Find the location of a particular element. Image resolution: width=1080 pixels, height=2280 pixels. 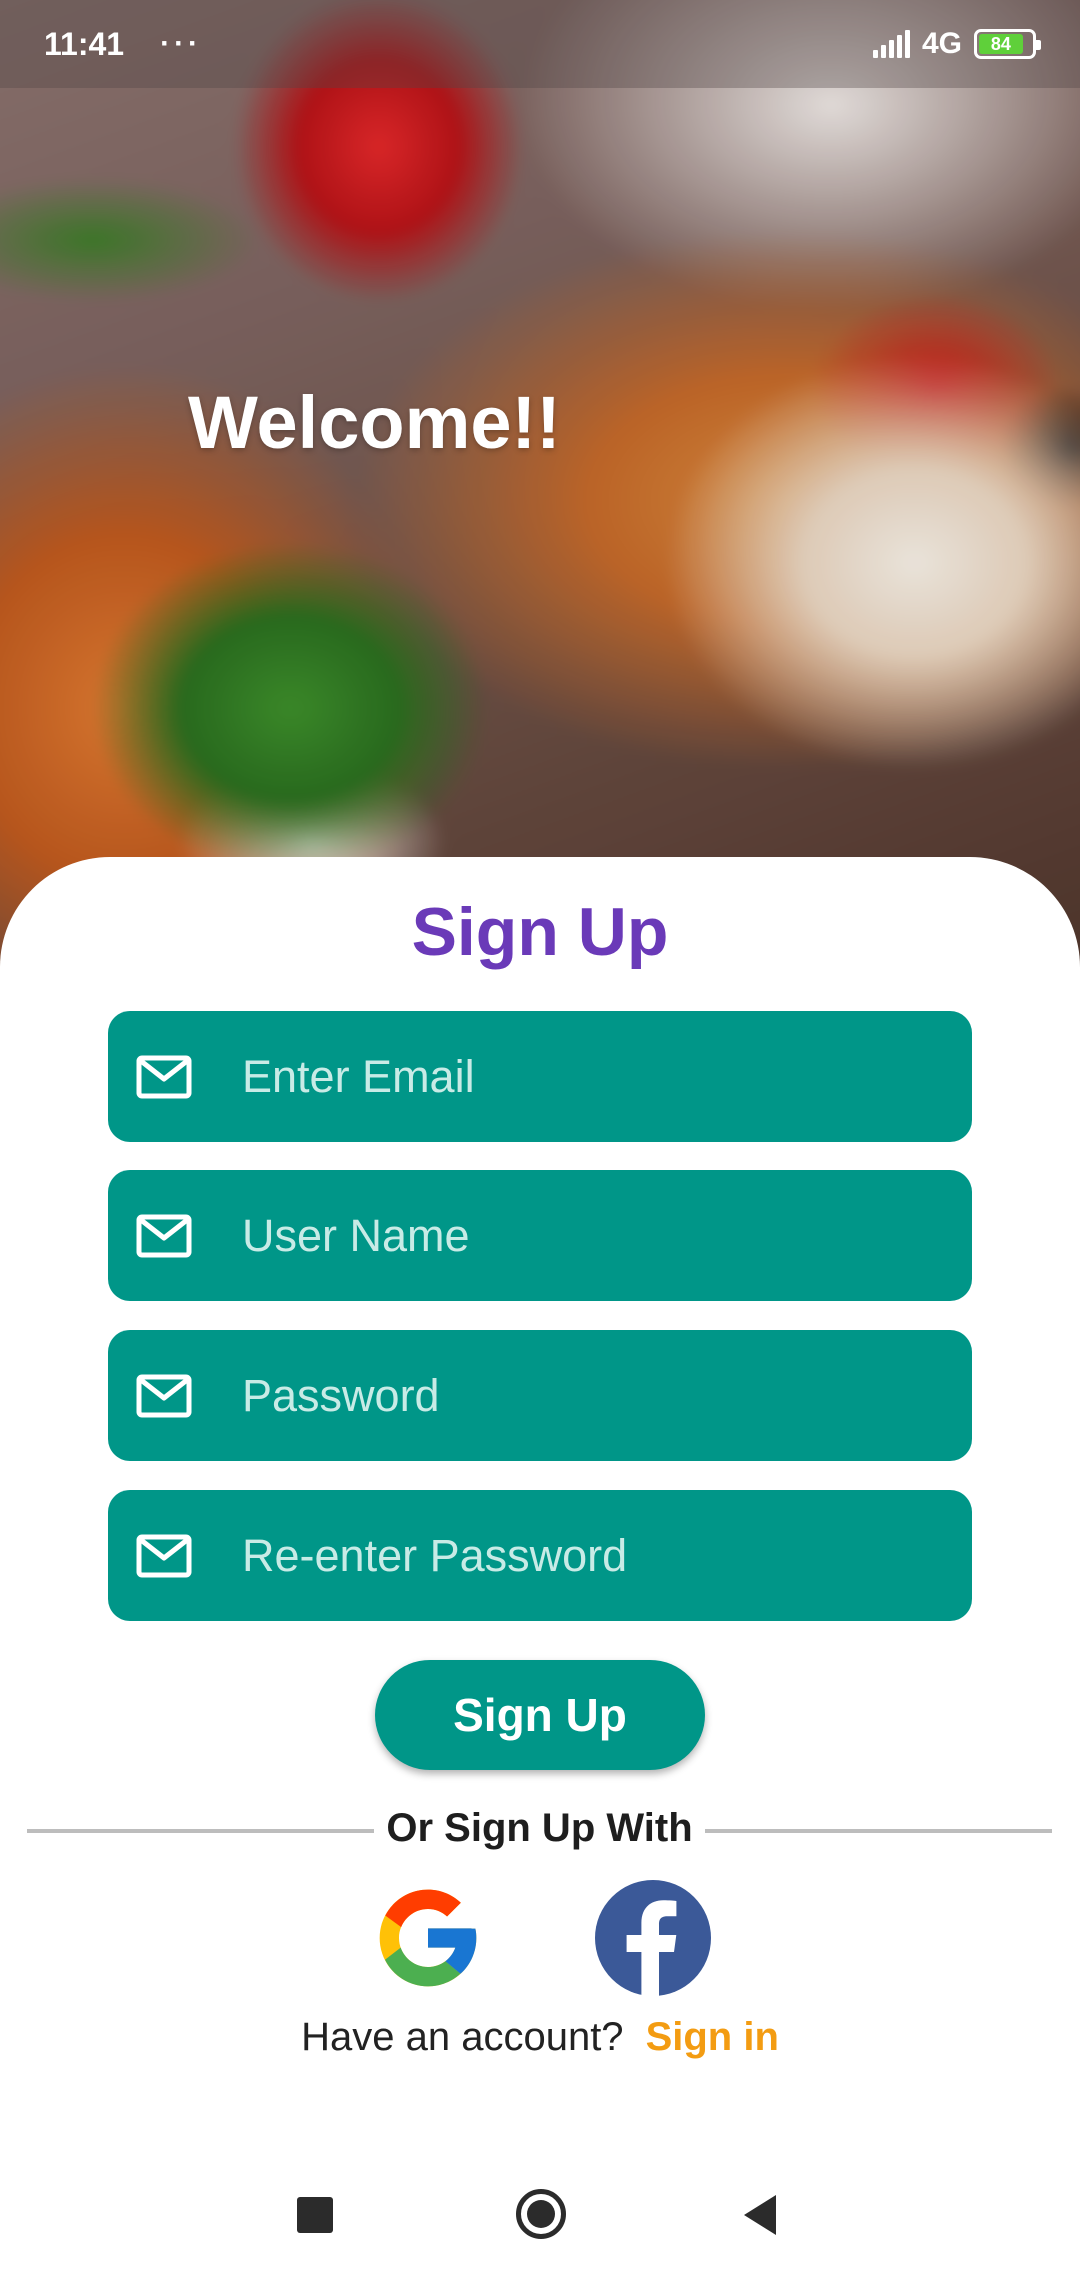

email-field is located at coordinates (540, 1076).